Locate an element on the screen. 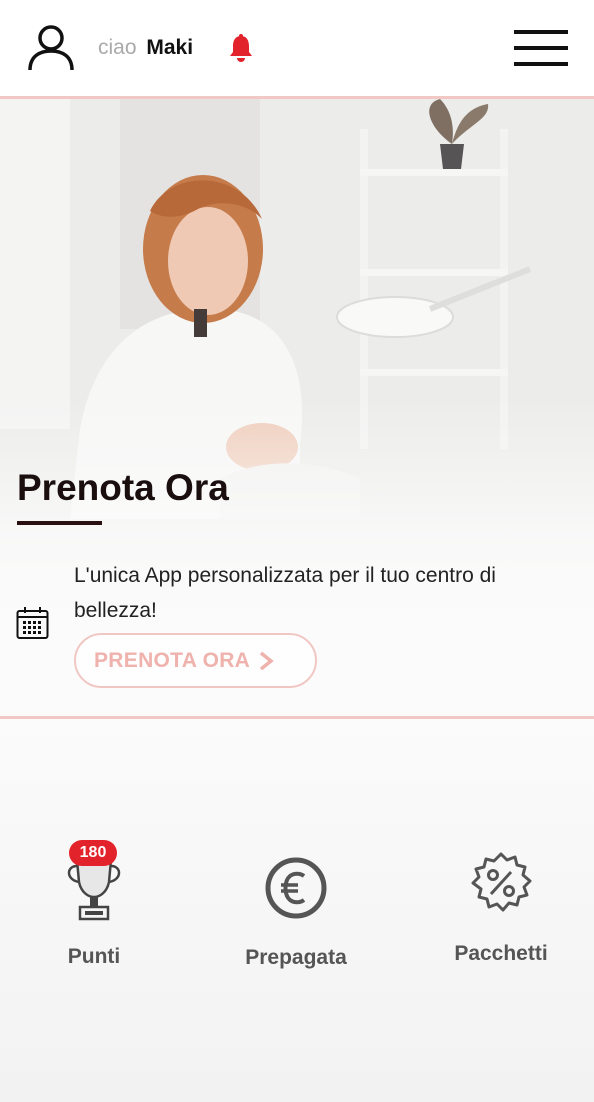 This screenshot has width=594, height=1102. app-header: ciao Maki is located at coordinates (297, 48).